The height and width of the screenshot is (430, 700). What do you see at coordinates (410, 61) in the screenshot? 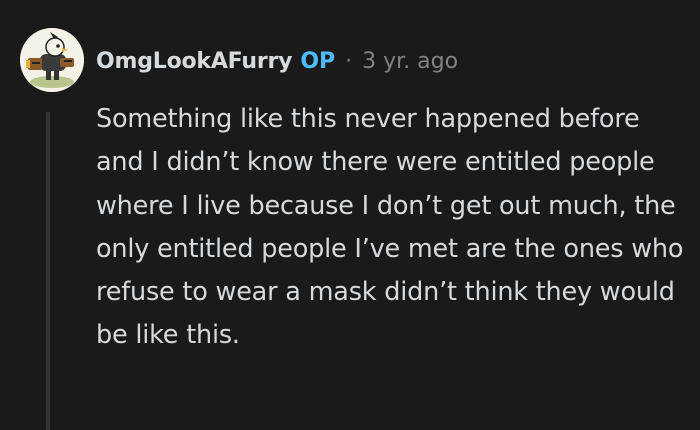
I see `comment-timestamp: 3 yr. ago` at bounding box center [410, 61].